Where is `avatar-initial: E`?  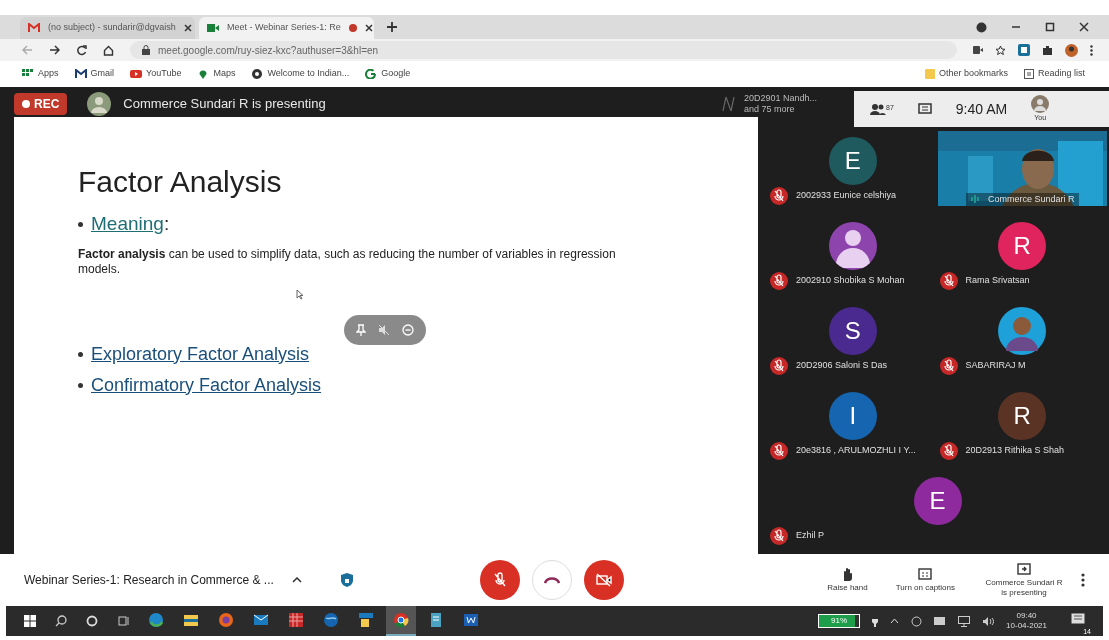 avatar-initial: E is located at coordinates (937, 501).